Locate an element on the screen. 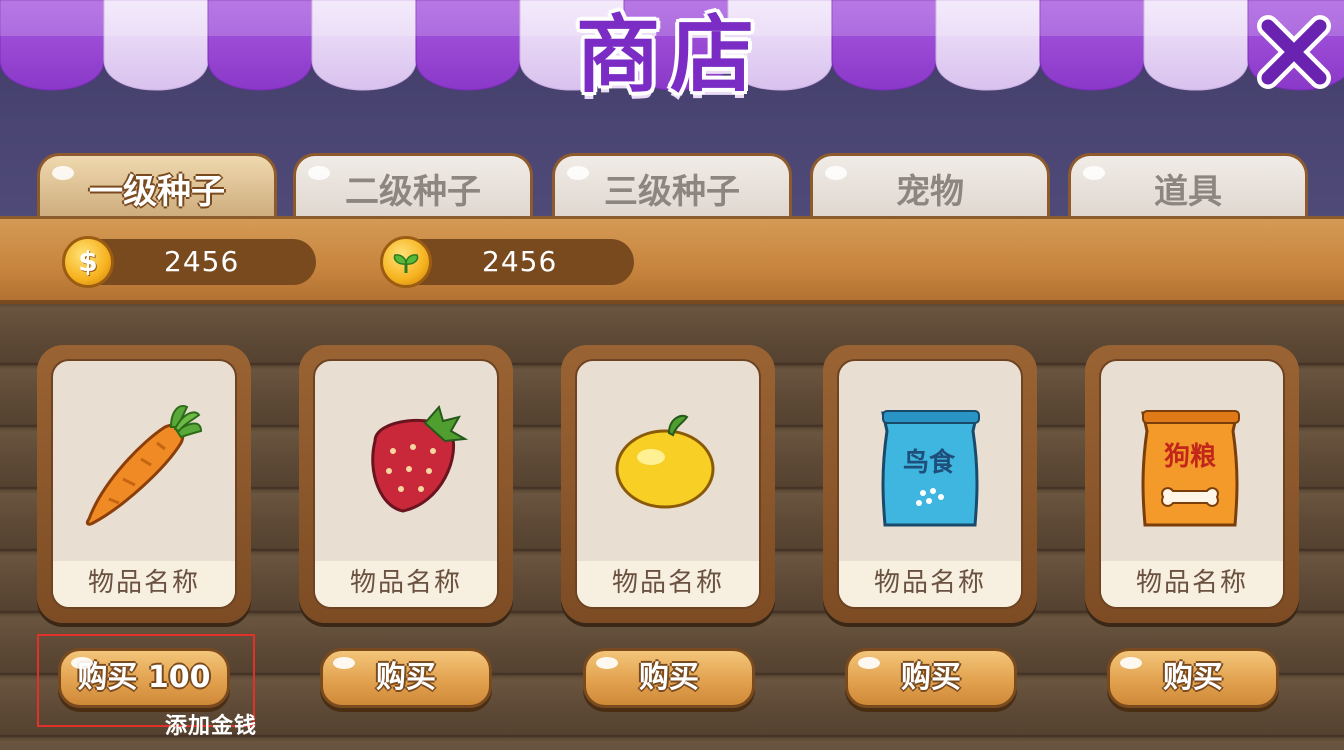 The image size is (1344, 750). item-card: 狗粮 物品名称 is located at coordinates (1192, 484).